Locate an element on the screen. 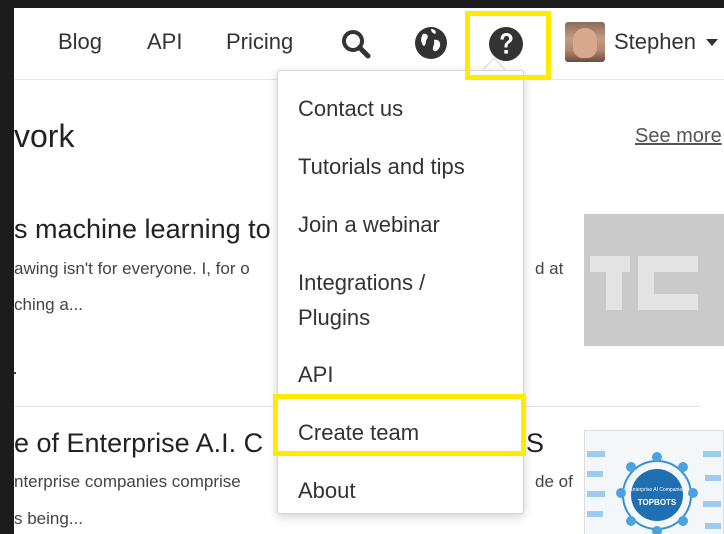  menu-item-tutorials-and-tips: Tutorials and tips is located at coordinates (381, 167).